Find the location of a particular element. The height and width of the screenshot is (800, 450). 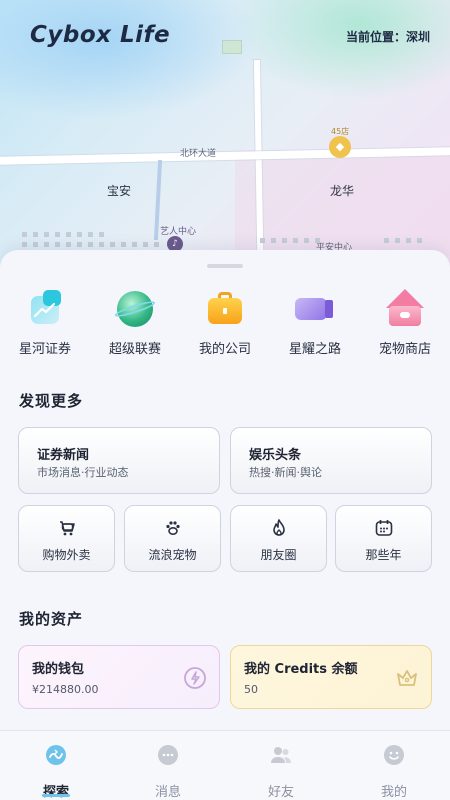

bottom-tab-bar: 探索 消息 好友 我的 is located at coordinates (225, 765).